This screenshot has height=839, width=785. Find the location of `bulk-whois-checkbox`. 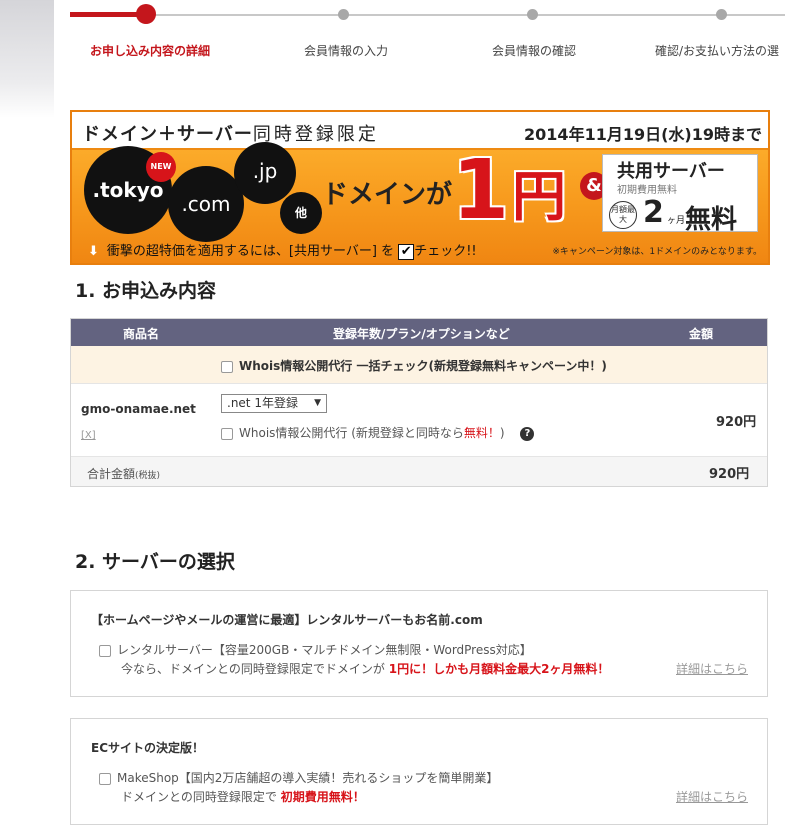

bulk-whois-checkbox is located at coordinates (227, 366).